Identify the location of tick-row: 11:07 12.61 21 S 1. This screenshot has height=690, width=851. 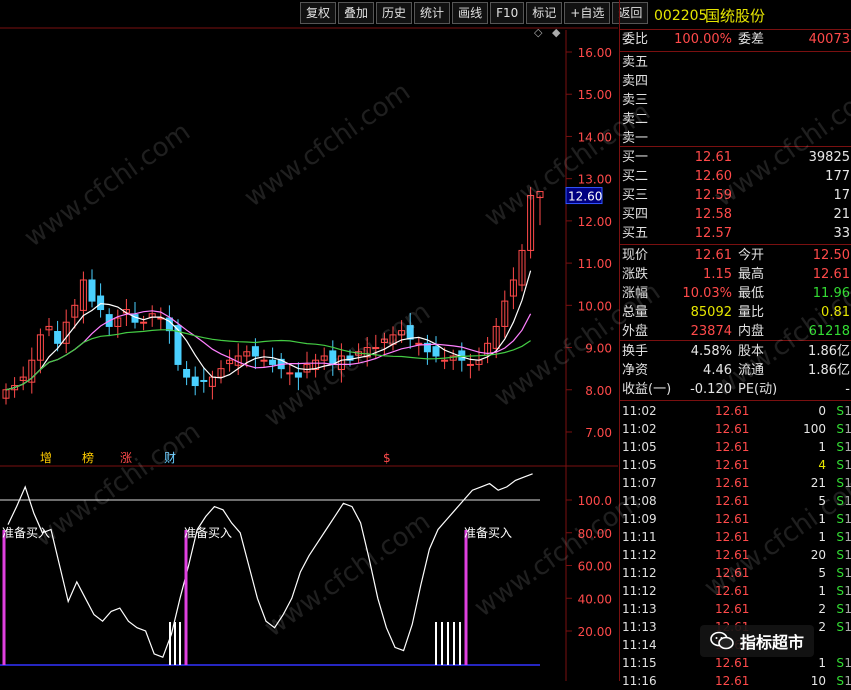
(735, 483).